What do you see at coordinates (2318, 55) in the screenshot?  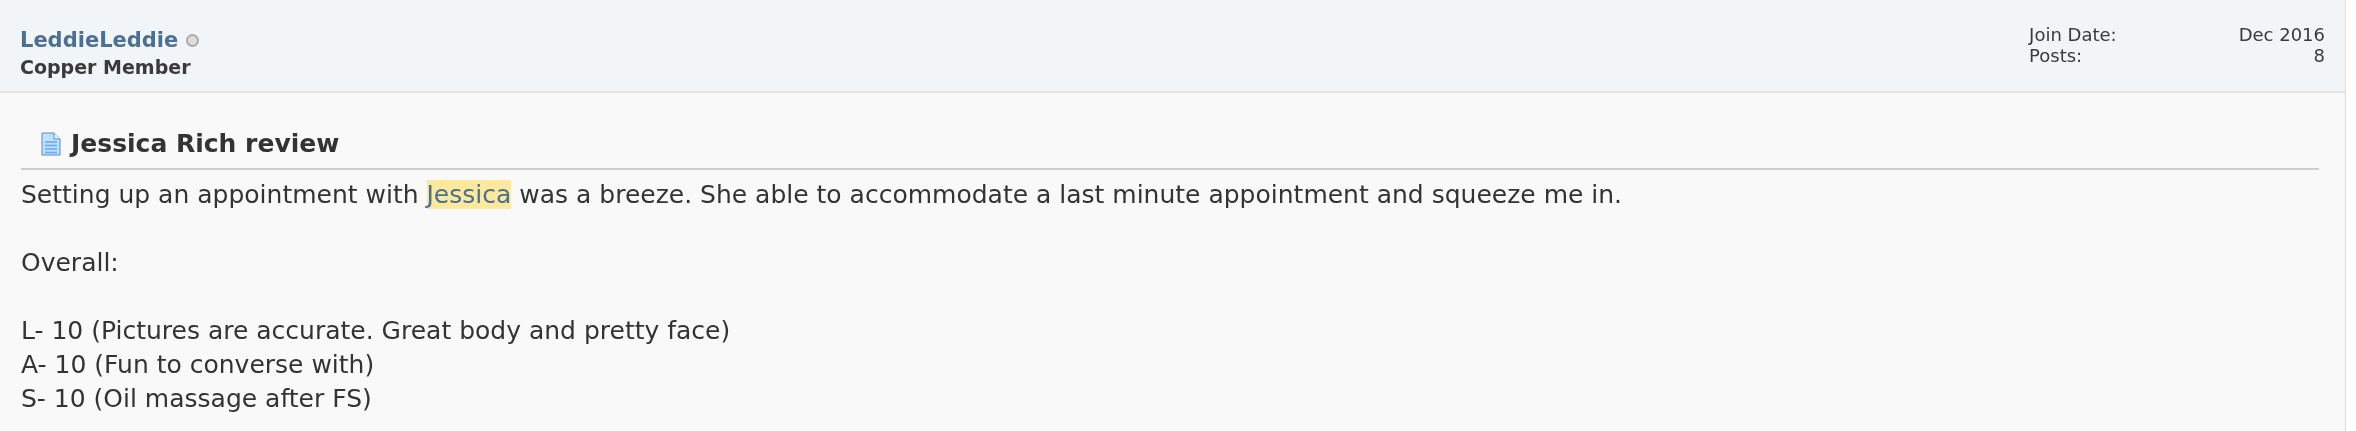 I see `stat-value: 8` at bounding box center [2318, 55].